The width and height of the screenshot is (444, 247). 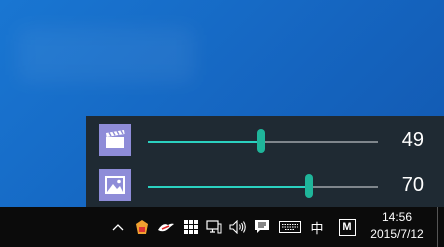 I want to click on ime-icon: 中, so click(x=317, y=227).